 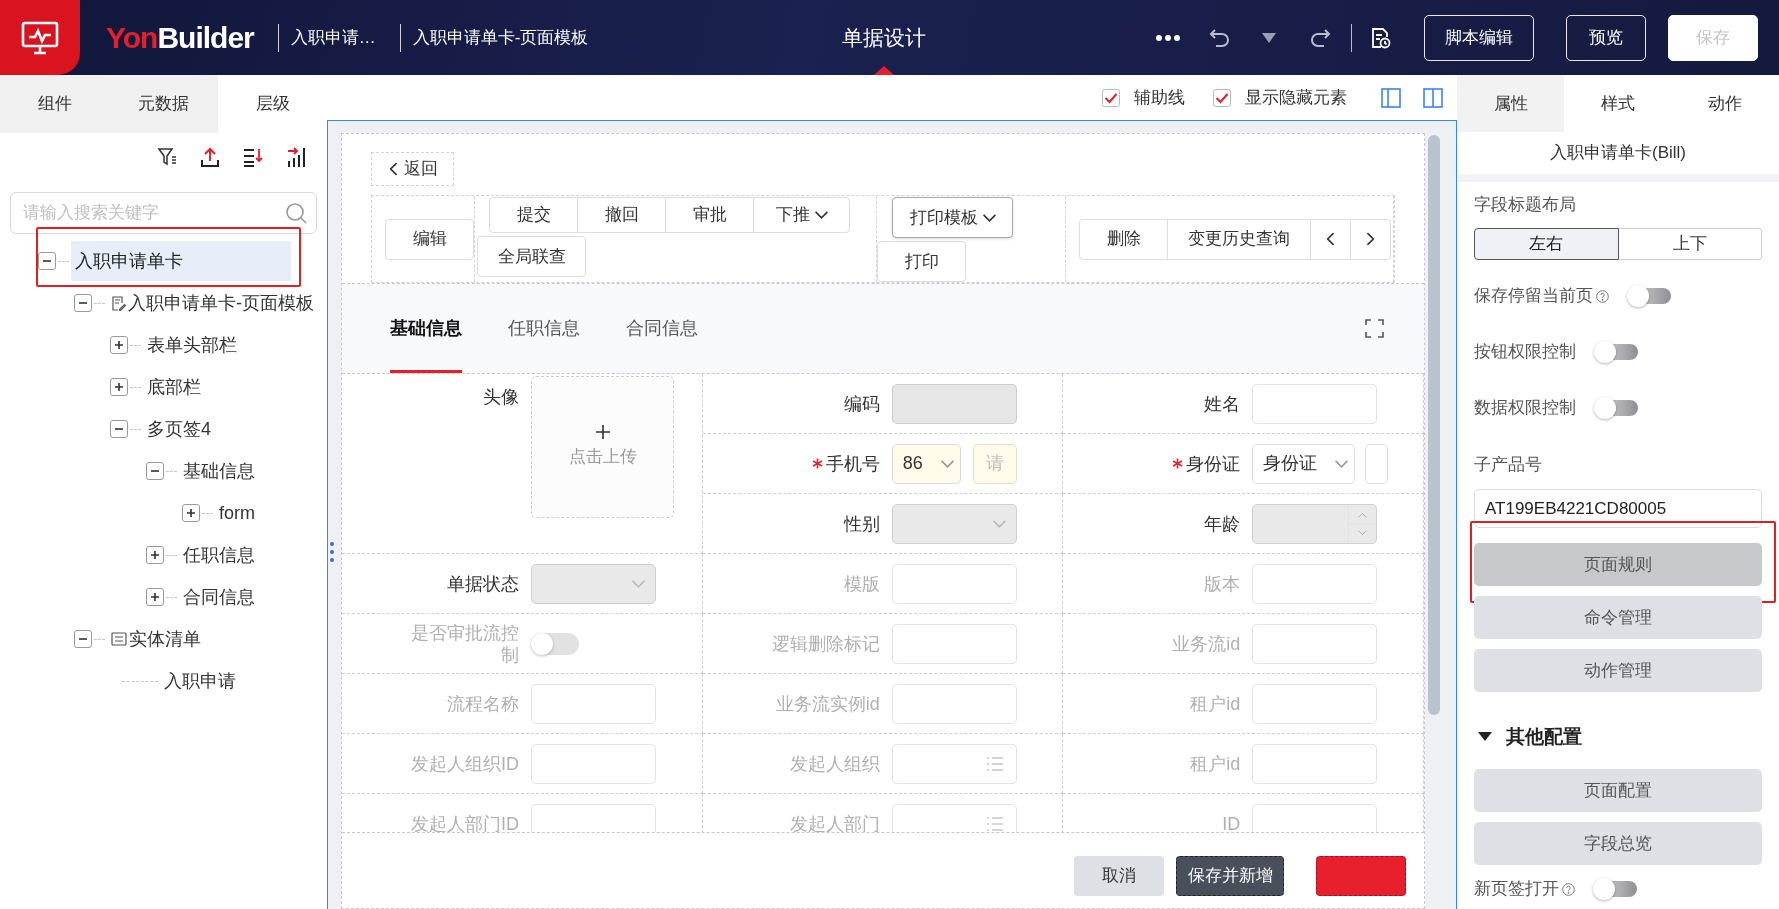 What do you see at coordinates (555, 643) in the screenshot?
I see `toggle-switch` at bounding box center [555, 643].